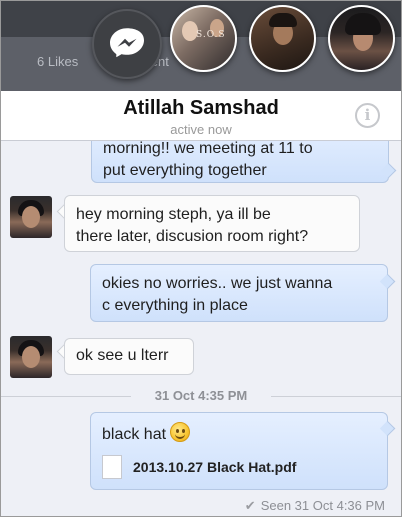 Image resolution: width=404 pixels, height=519 pixels. What do you see at coordinates (211, 35) in the screenshot?
I see `contact-head-overlay-text: S.O.S` at bounding box center [211, 35].